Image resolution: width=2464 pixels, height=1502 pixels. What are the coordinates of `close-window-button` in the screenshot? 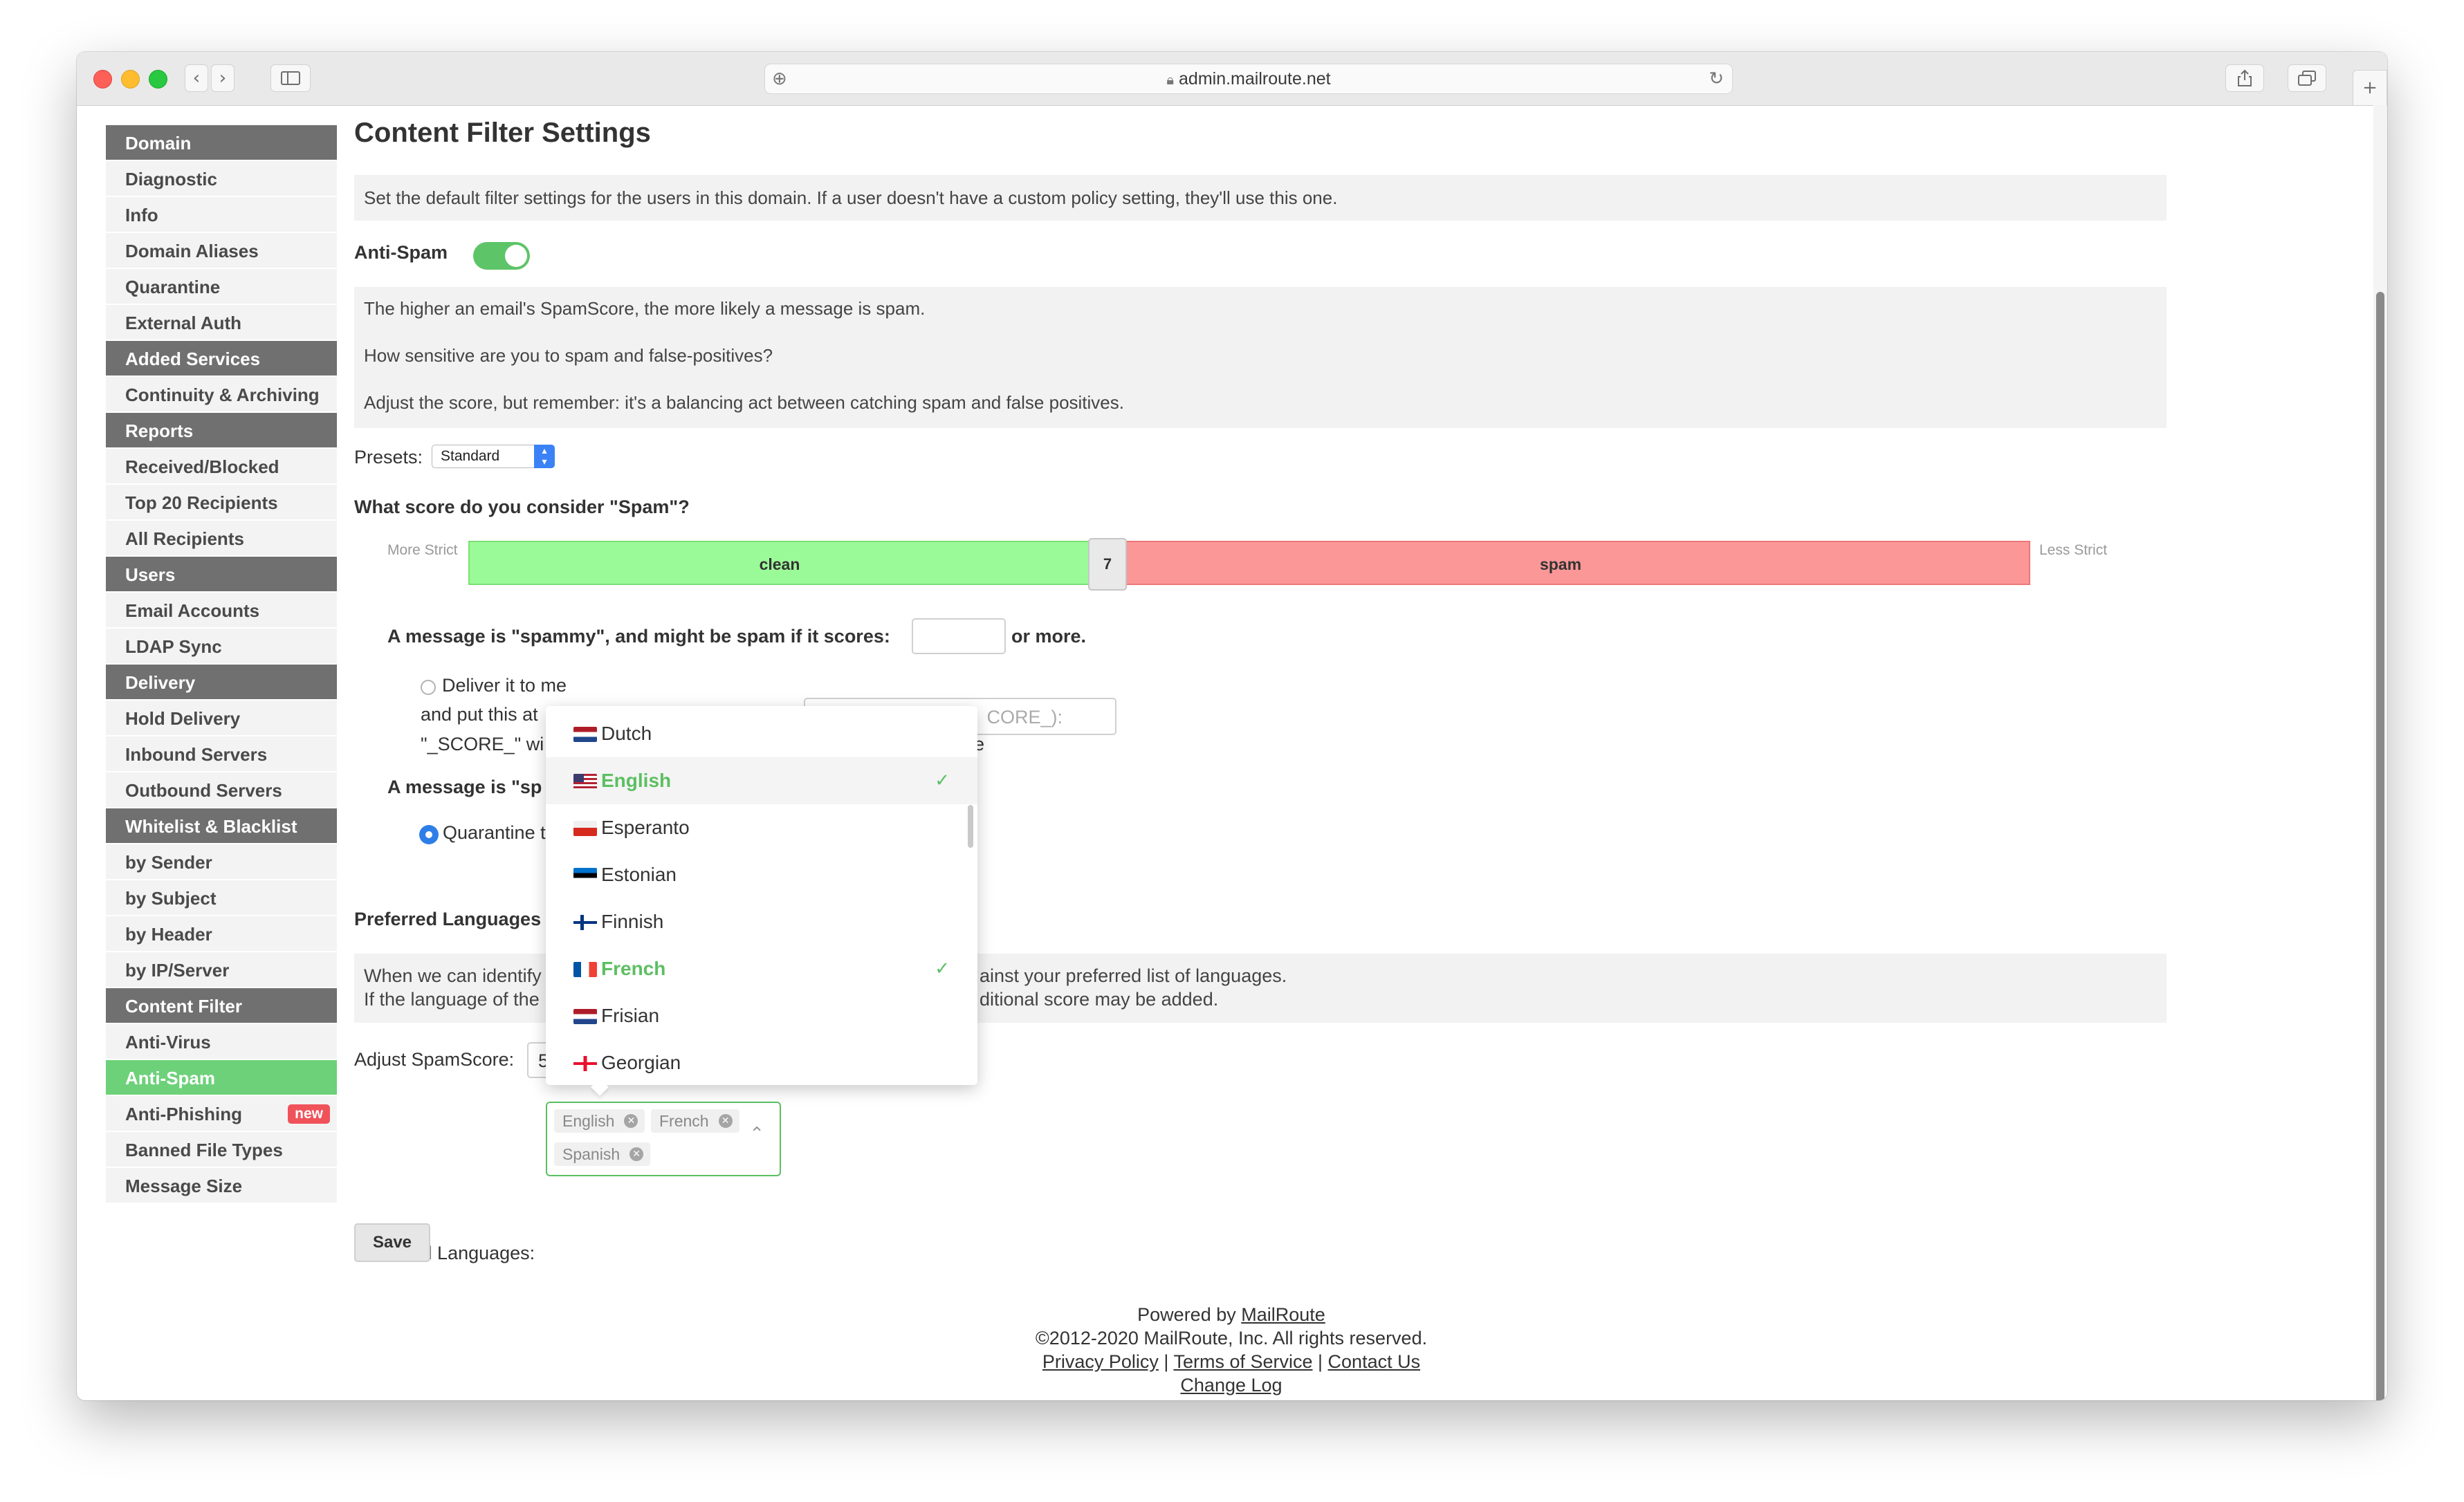 It's located at (103, 79).